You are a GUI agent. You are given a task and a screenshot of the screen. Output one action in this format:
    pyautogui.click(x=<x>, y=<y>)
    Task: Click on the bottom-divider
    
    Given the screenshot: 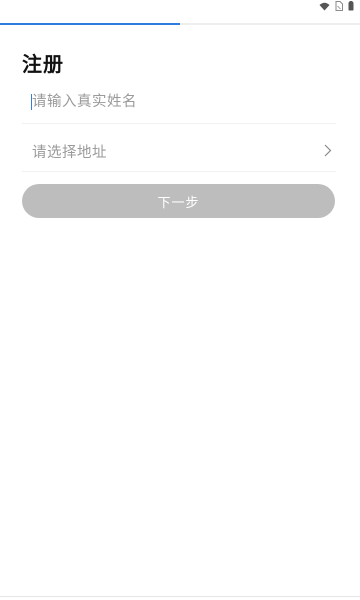 What is the action you would take?
    pyautogui.click(x=180, y=596)
    